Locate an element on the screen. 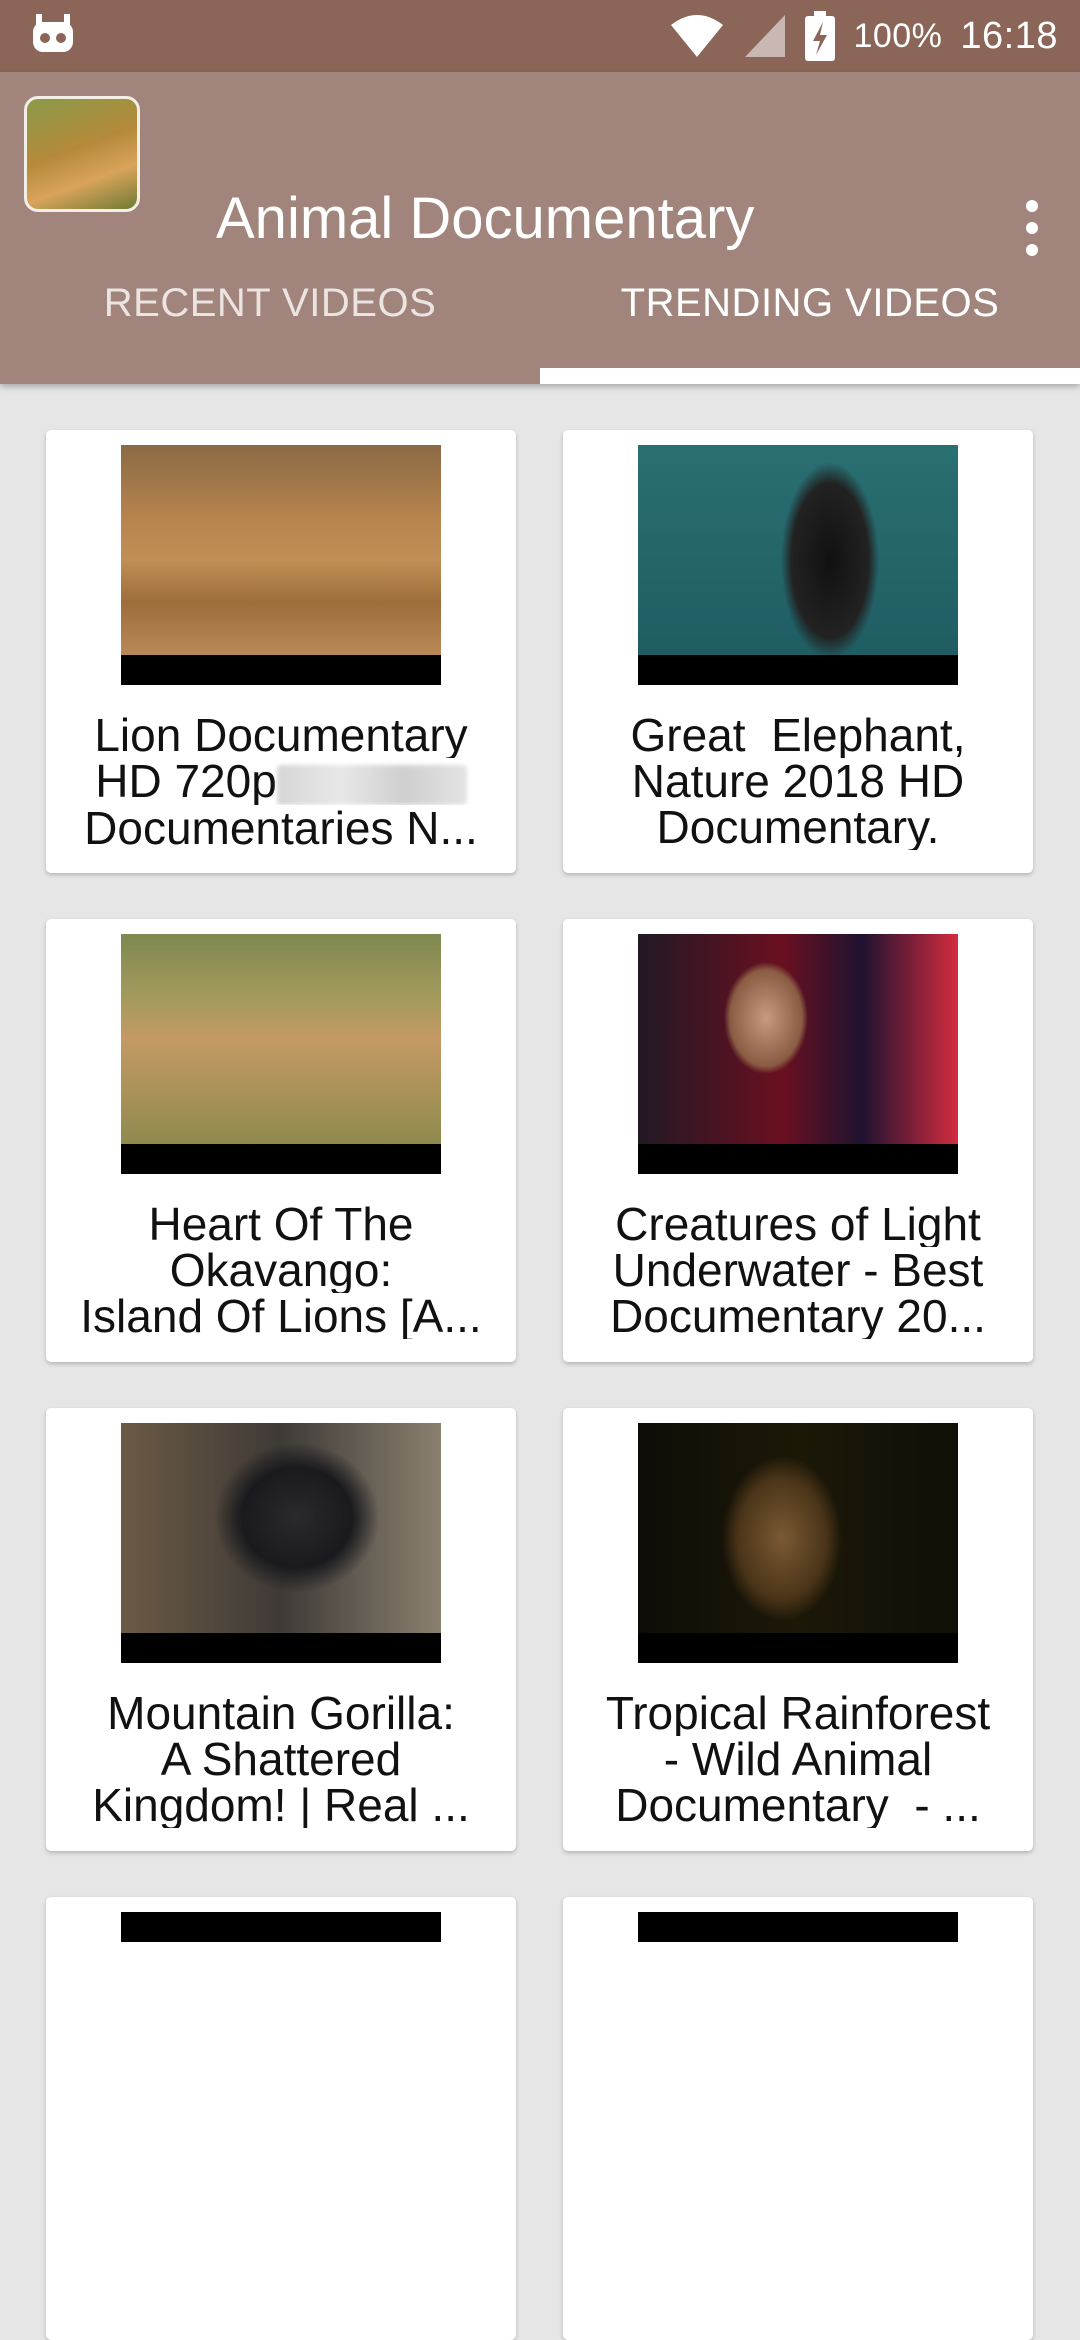  clock: 16:18 is located at coordinates (1009, 35).